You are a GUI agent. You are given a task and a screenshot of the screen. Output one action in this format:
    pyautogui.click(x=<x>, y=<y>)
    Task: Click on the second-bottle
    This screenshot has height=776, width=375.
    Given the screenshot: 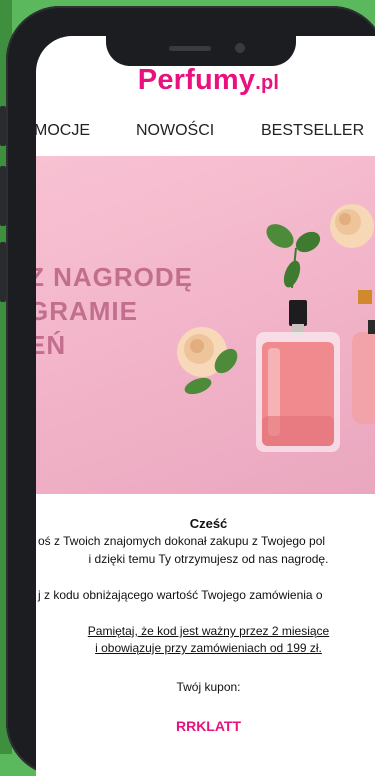 What is the action you would take?
    pyautogui.click(x=363, y=357)
    